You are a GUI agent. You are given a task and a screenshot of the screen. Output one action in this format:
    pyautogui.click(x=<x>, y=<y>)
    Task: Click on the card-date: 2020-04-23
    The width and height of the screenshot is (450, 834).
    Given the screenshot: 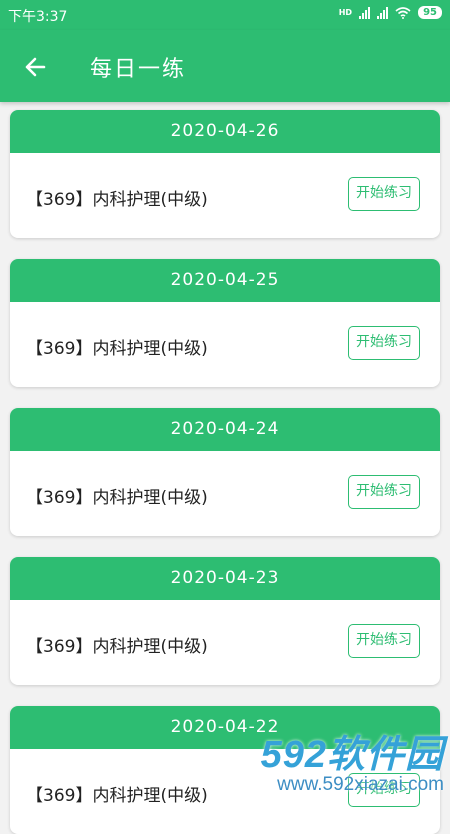 What is the action you would take?
    pyautogui.click(x=225, y=578)
    